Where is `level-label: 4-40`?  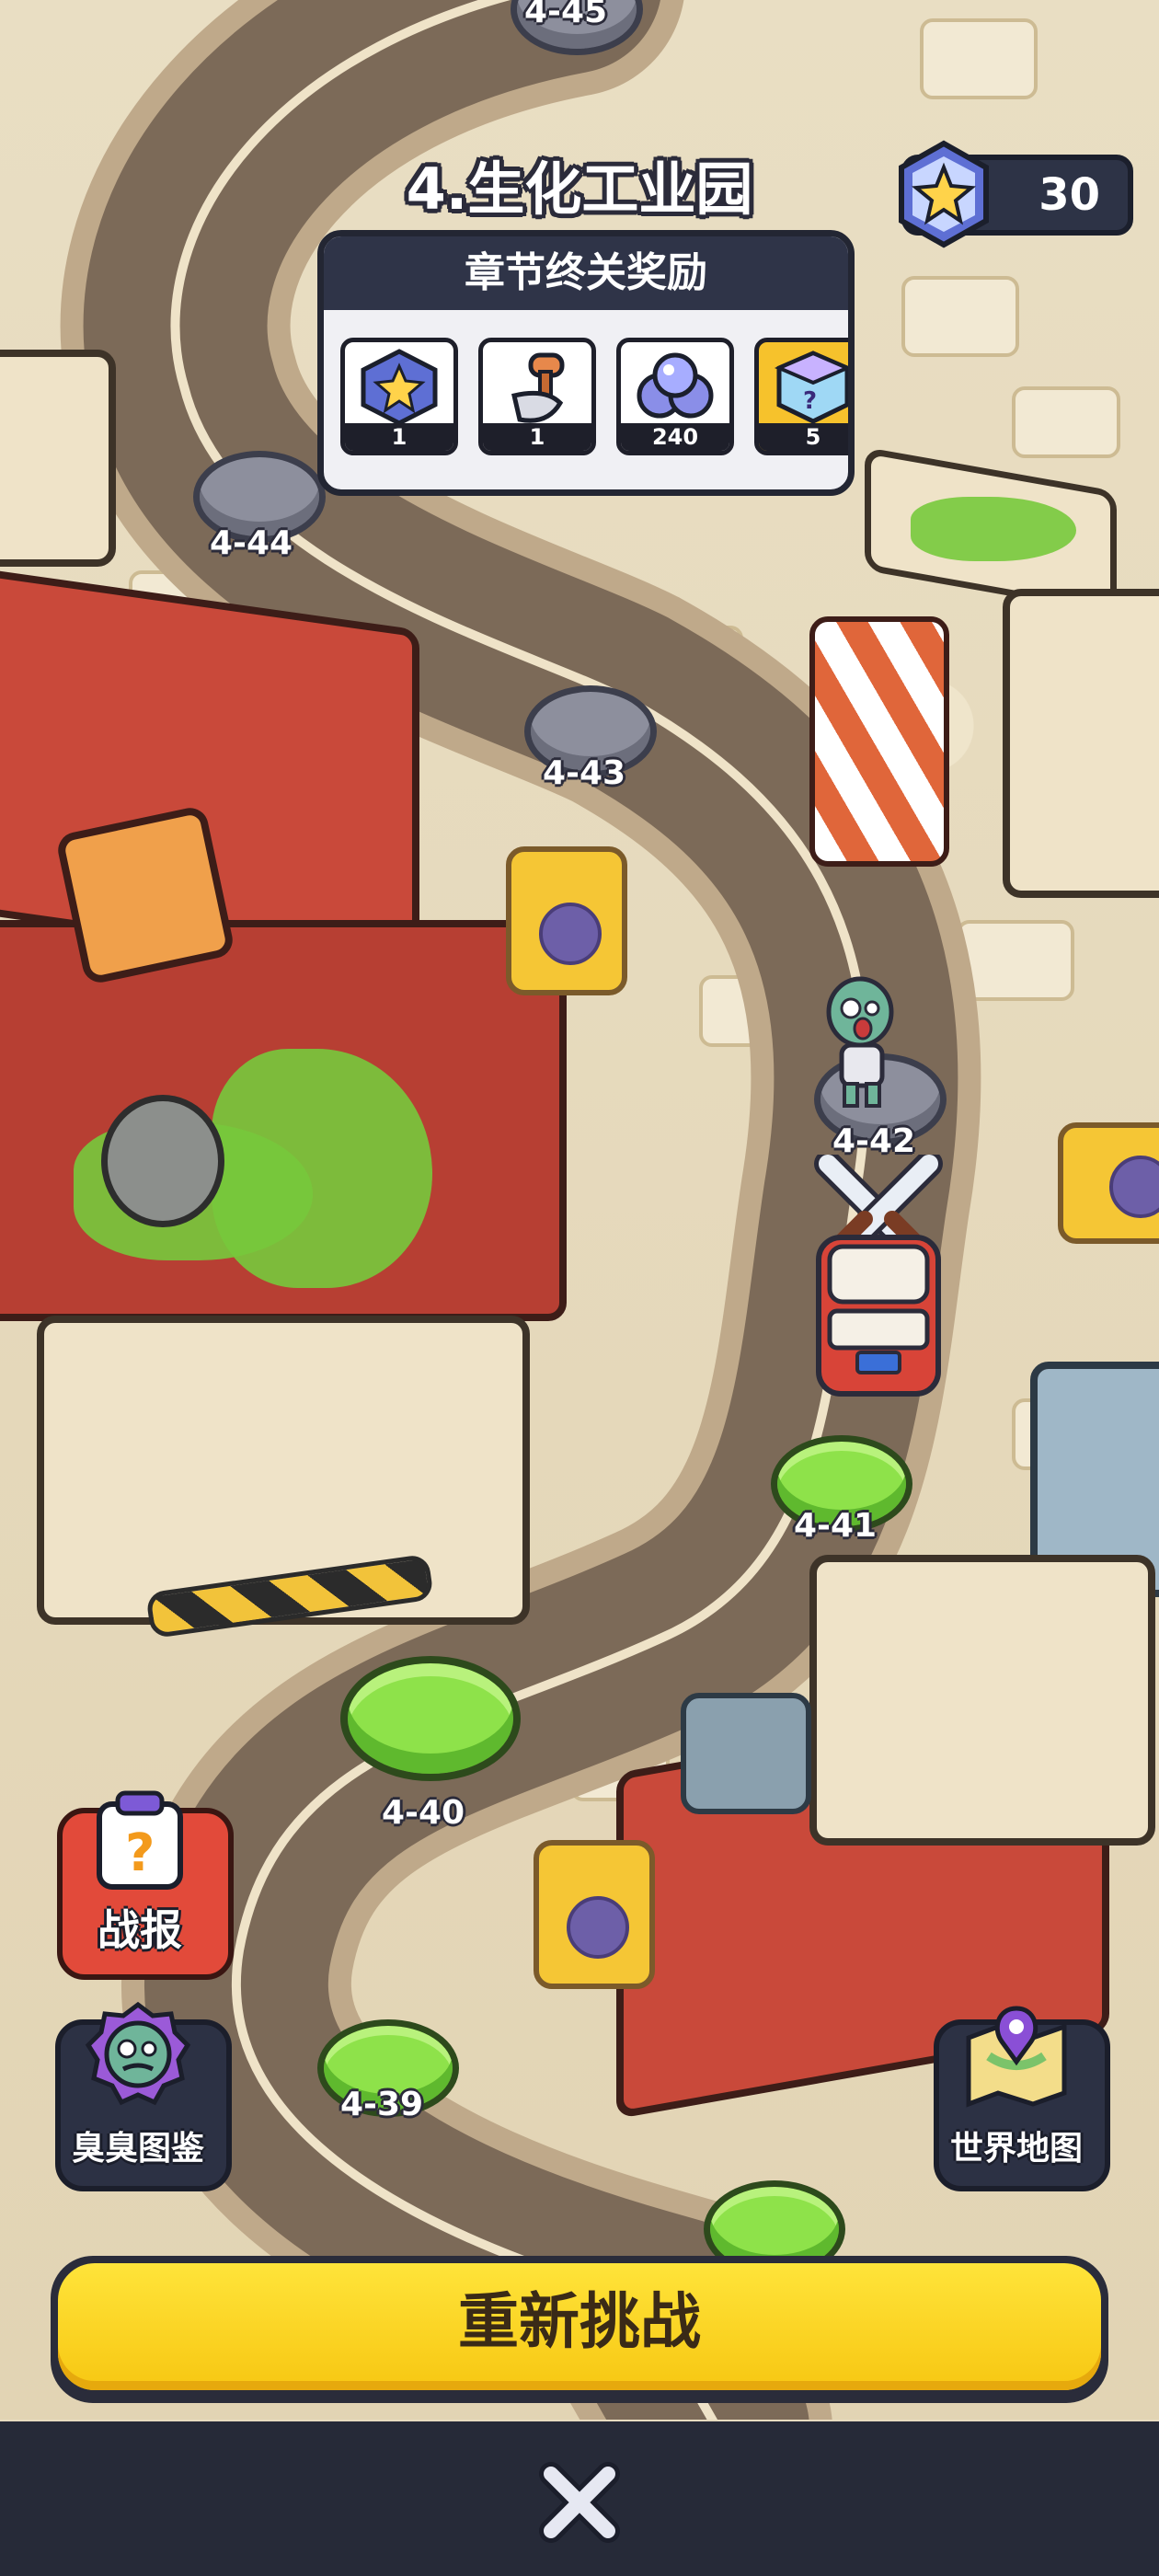
level-label: 4-40 is located at coordinates (423, 1813).